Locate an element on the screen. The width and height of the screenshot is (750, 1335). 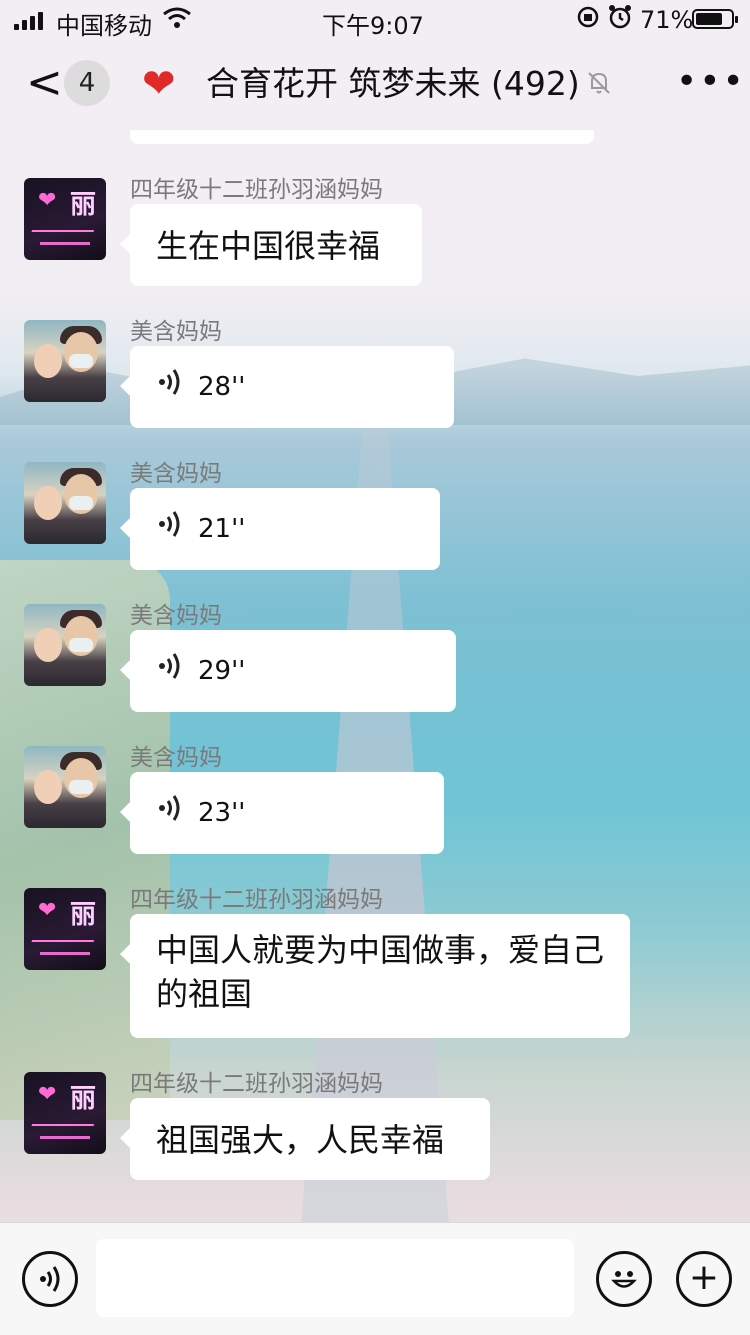
more-functions-button: + is located at coordinates (704, 1279).